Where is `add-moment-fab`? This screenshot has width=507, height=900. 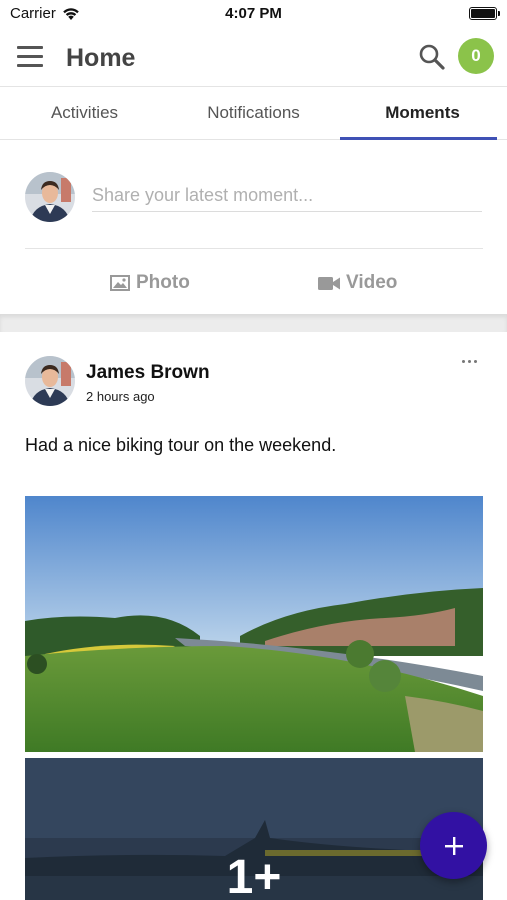
add-moment-fab is located at coordinates (453, 845).